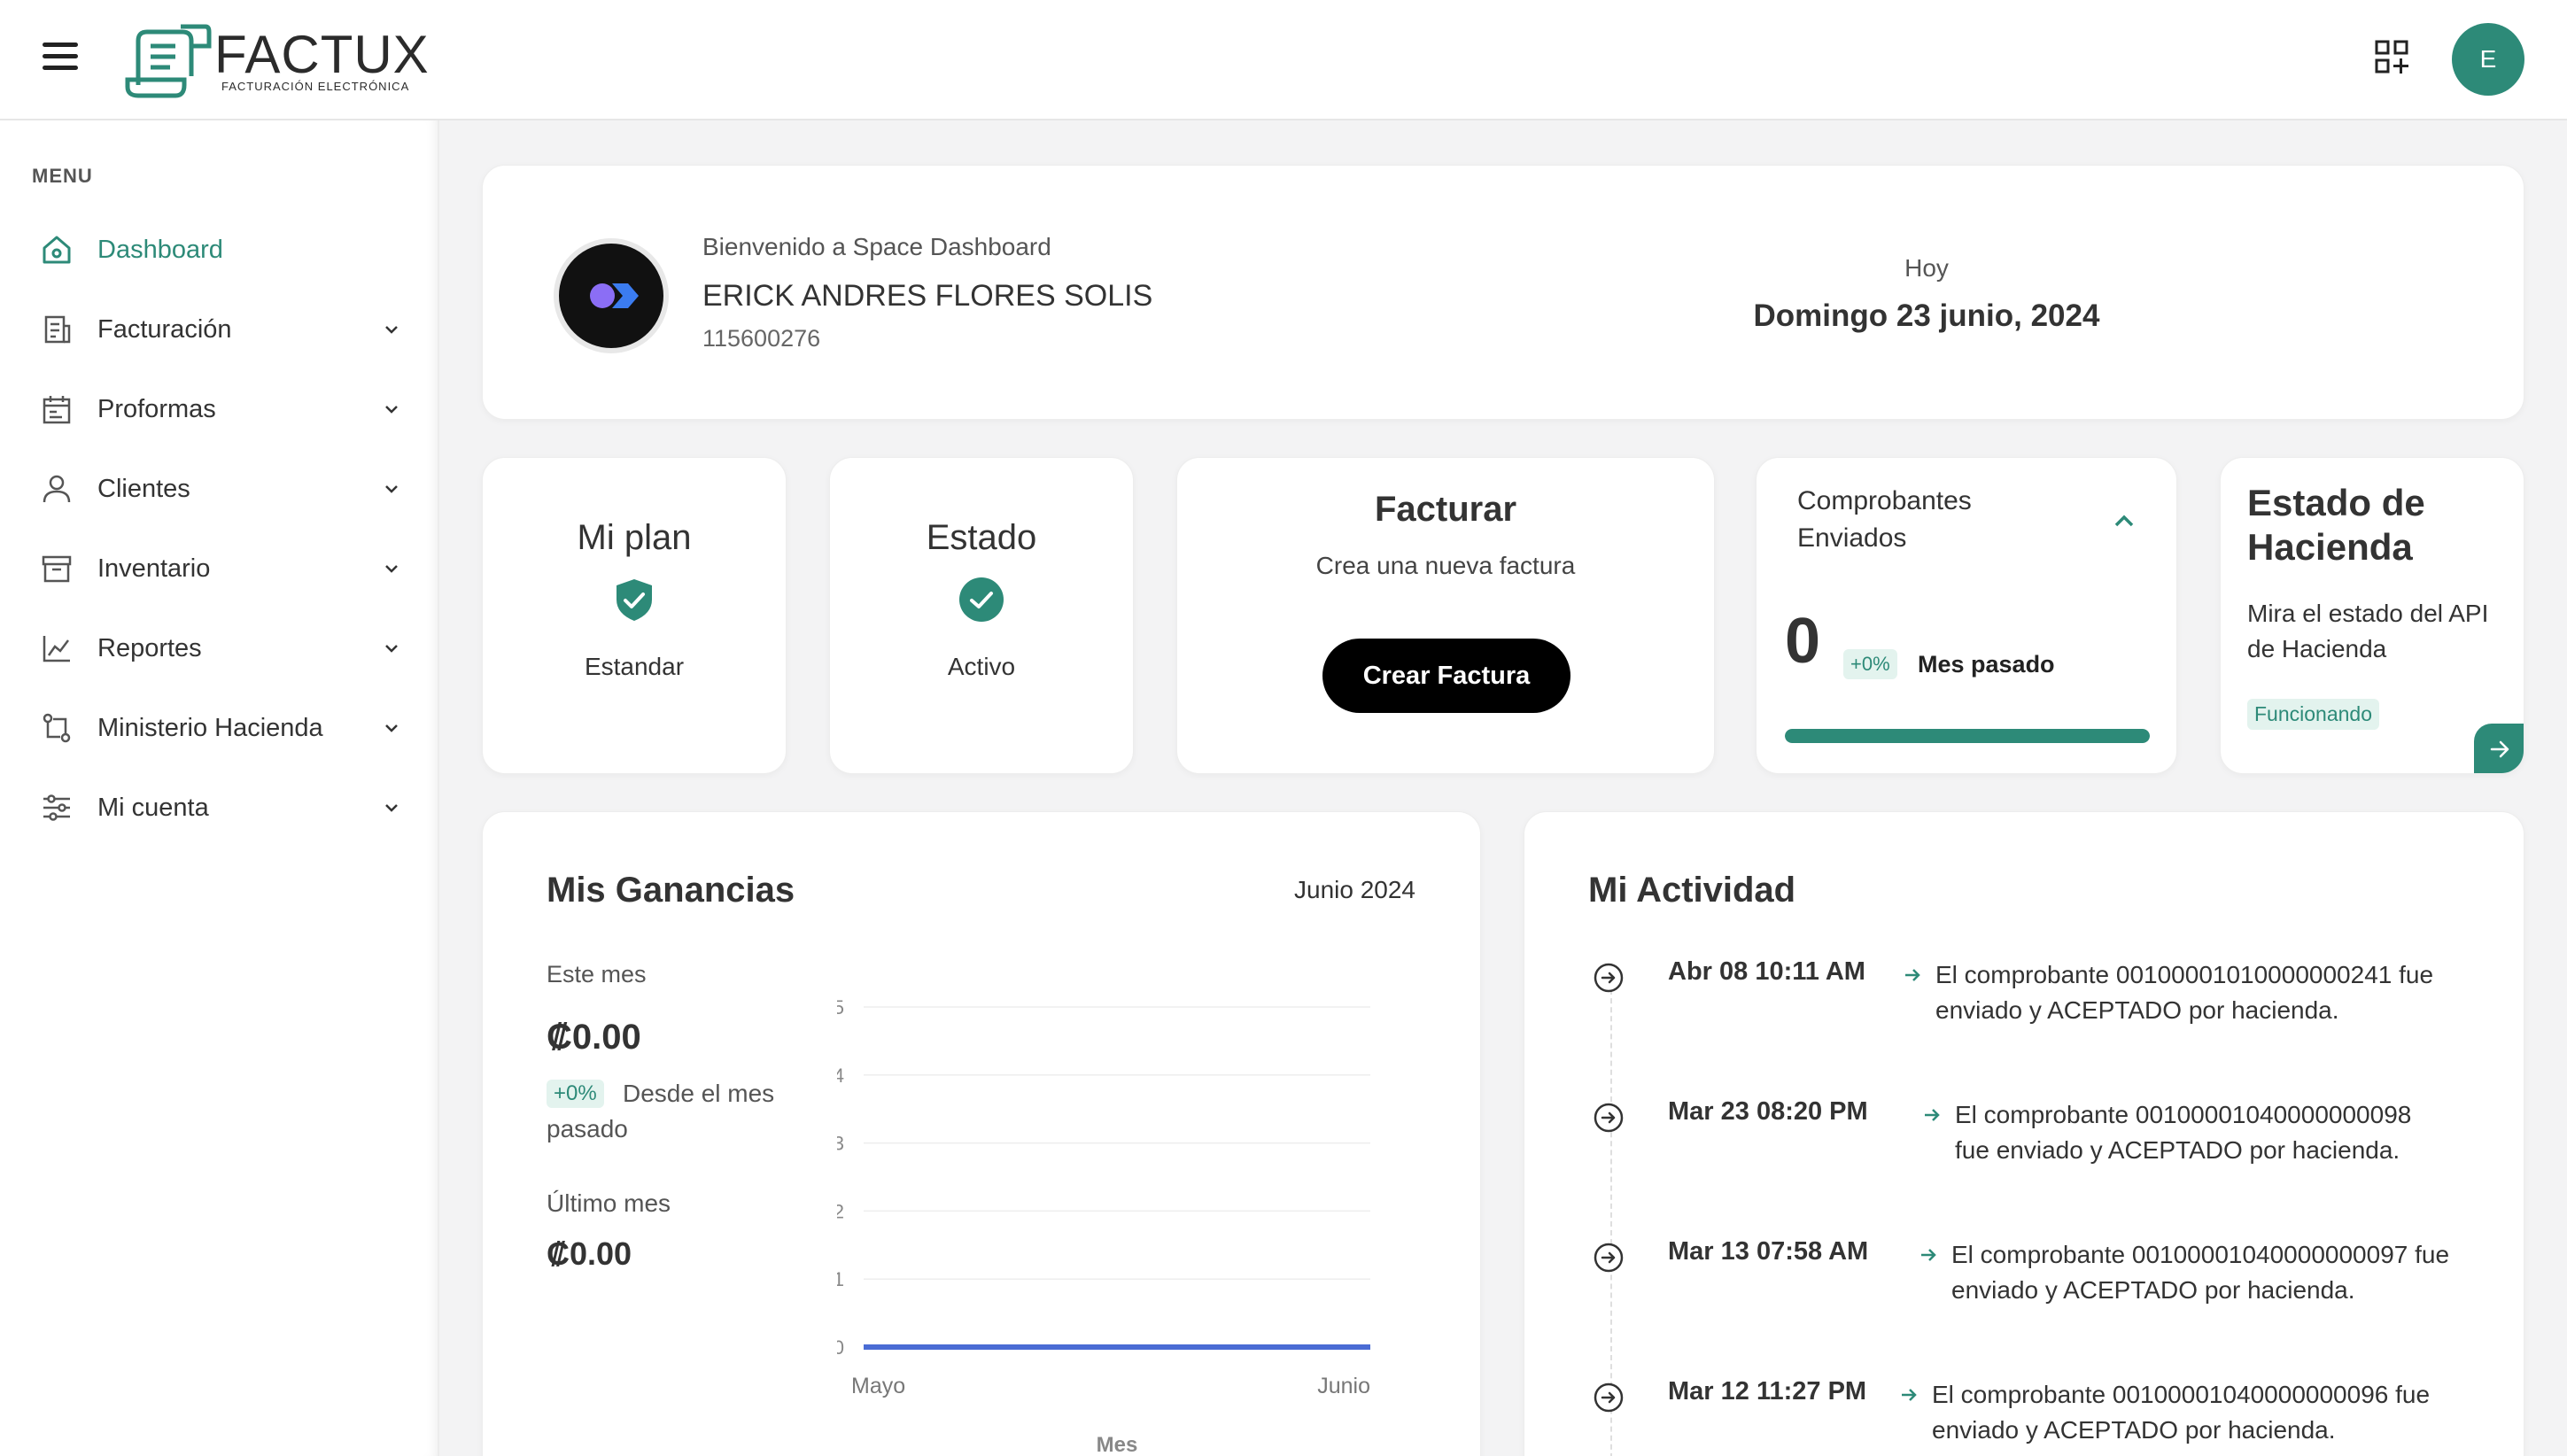 The image size is (2567, 1456). I want to click on chart-x-axis-label: Mes, so click(1118, 1444).